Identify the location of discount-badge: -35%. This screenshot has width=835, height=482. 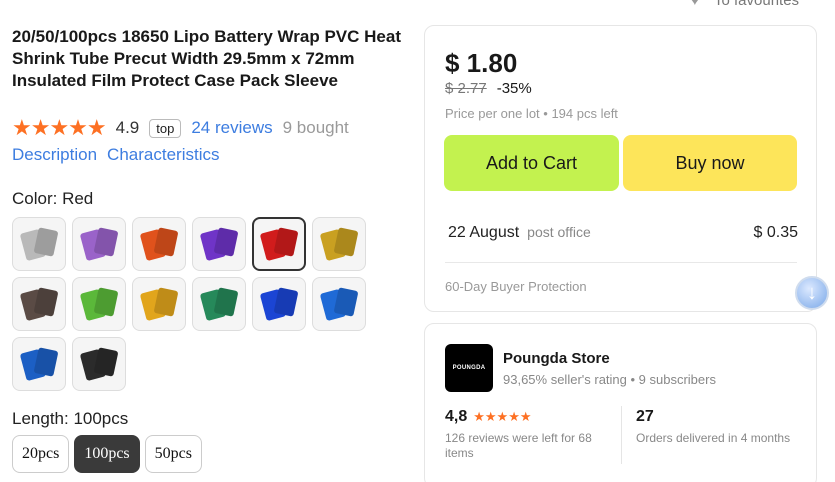
(514, 88).